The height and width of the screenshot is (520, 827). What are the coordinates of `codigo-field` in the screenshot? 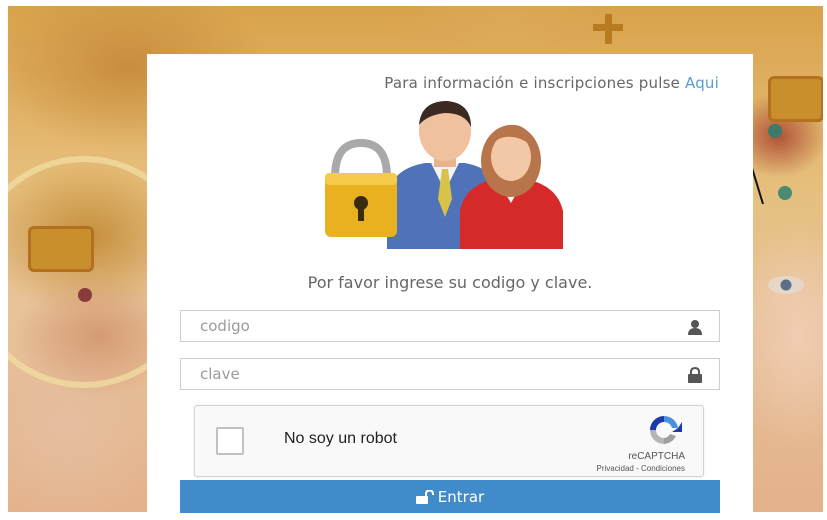 It's located at (450, 326).